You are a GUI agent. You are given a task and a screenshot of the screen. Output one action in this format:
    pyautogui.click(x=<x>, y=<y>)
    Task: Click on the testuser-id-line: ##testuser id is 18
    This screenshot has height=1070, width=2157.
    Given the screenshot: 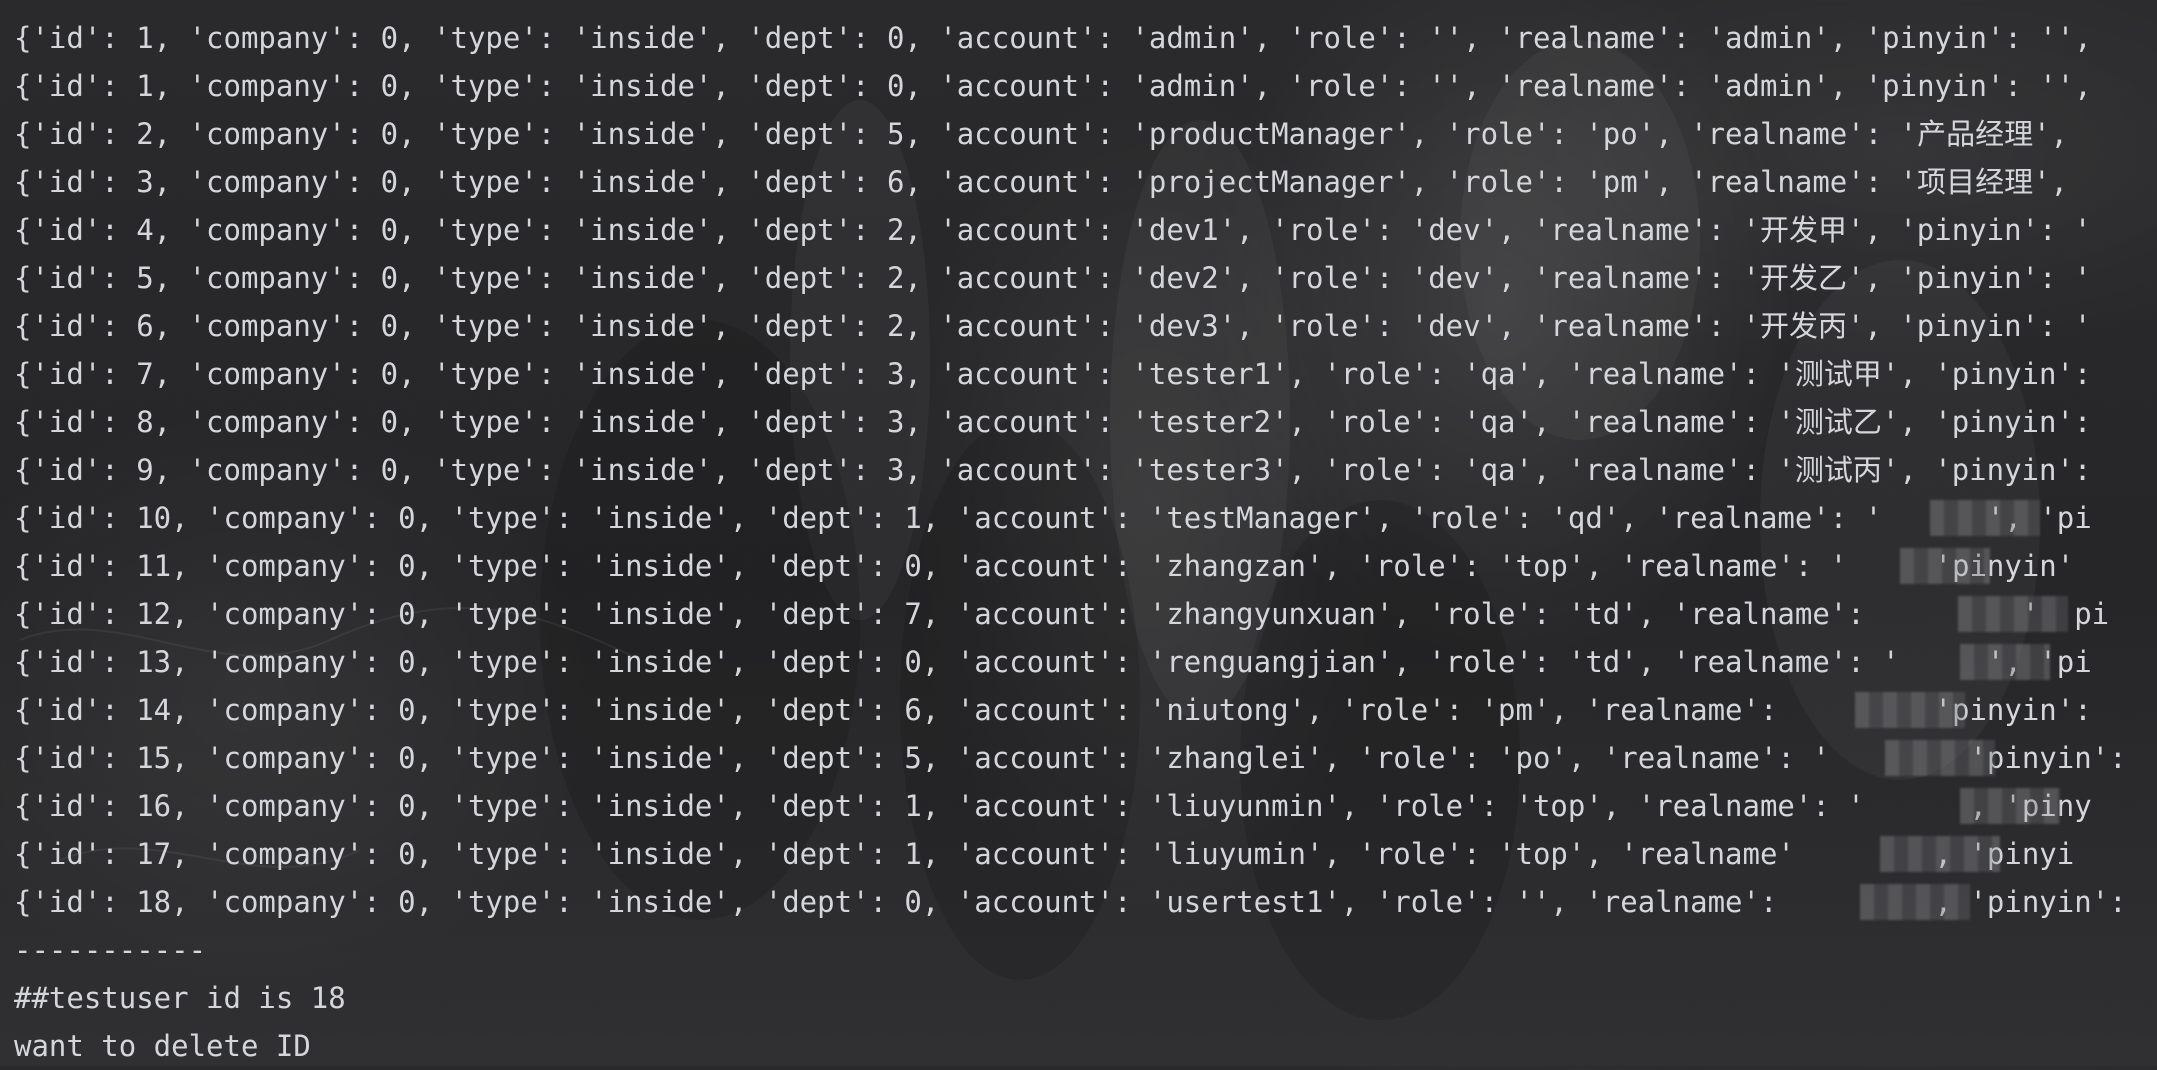 What is the action you would take?
    pyautogui.click(x=180, y=998)
    